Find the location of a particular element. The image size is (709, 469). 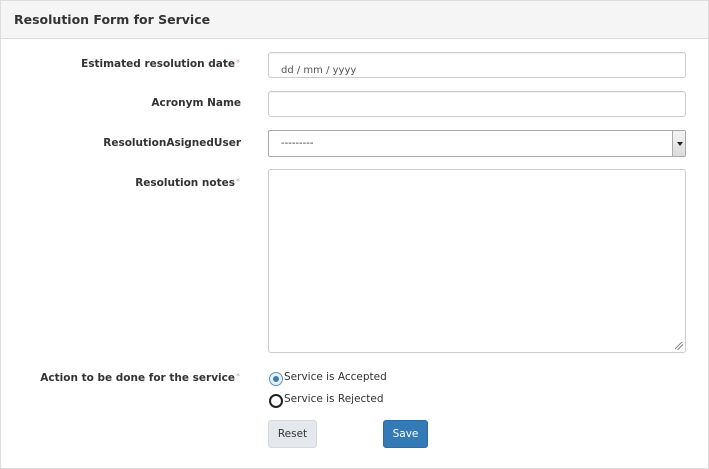

estimated-date-label: Estimated resolution date* is located at coordinates (160, 64).